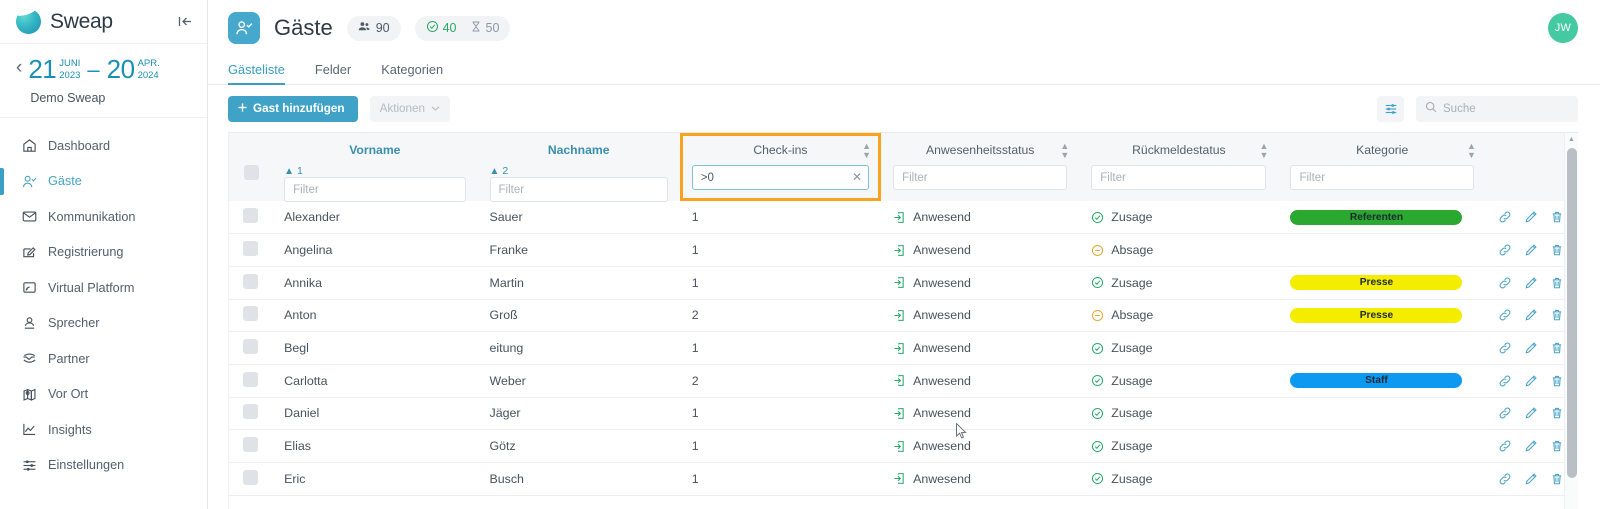 Image resolution: width=1600 pixels, height=509 pixels. What do you see at coordinates (1264, 151) in the screenshot?
I see `sort-indicator-rueckmeldestatus: ▲ ▼` at bounding box center [1264, 151].